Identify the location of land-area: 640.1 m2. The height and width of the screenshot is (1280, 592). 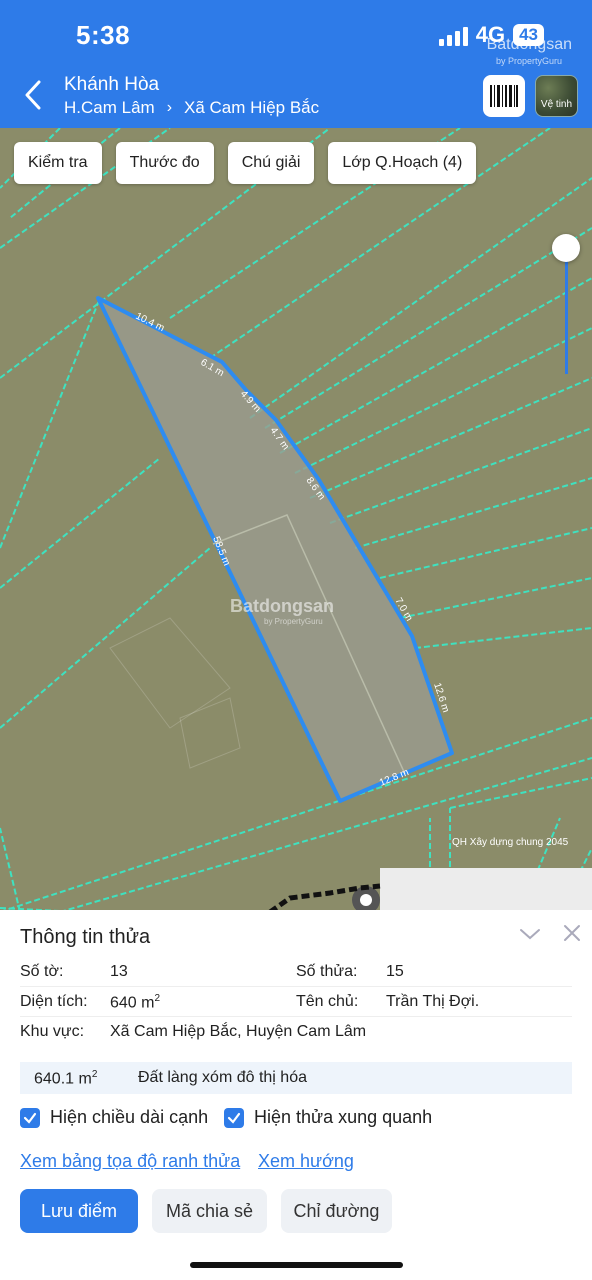
(65, 1078).